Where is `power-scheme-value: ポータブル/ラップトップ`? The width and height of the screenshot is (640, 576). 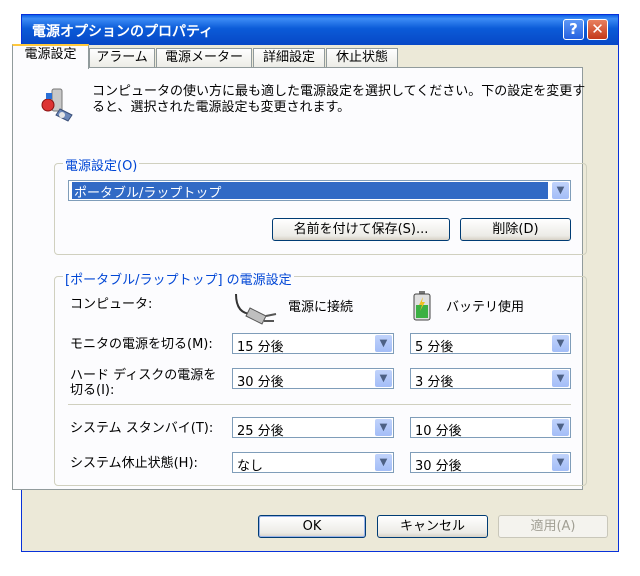 power-scheme-value: ポータブル/ラップトップ is located at coordinates (310, 191).